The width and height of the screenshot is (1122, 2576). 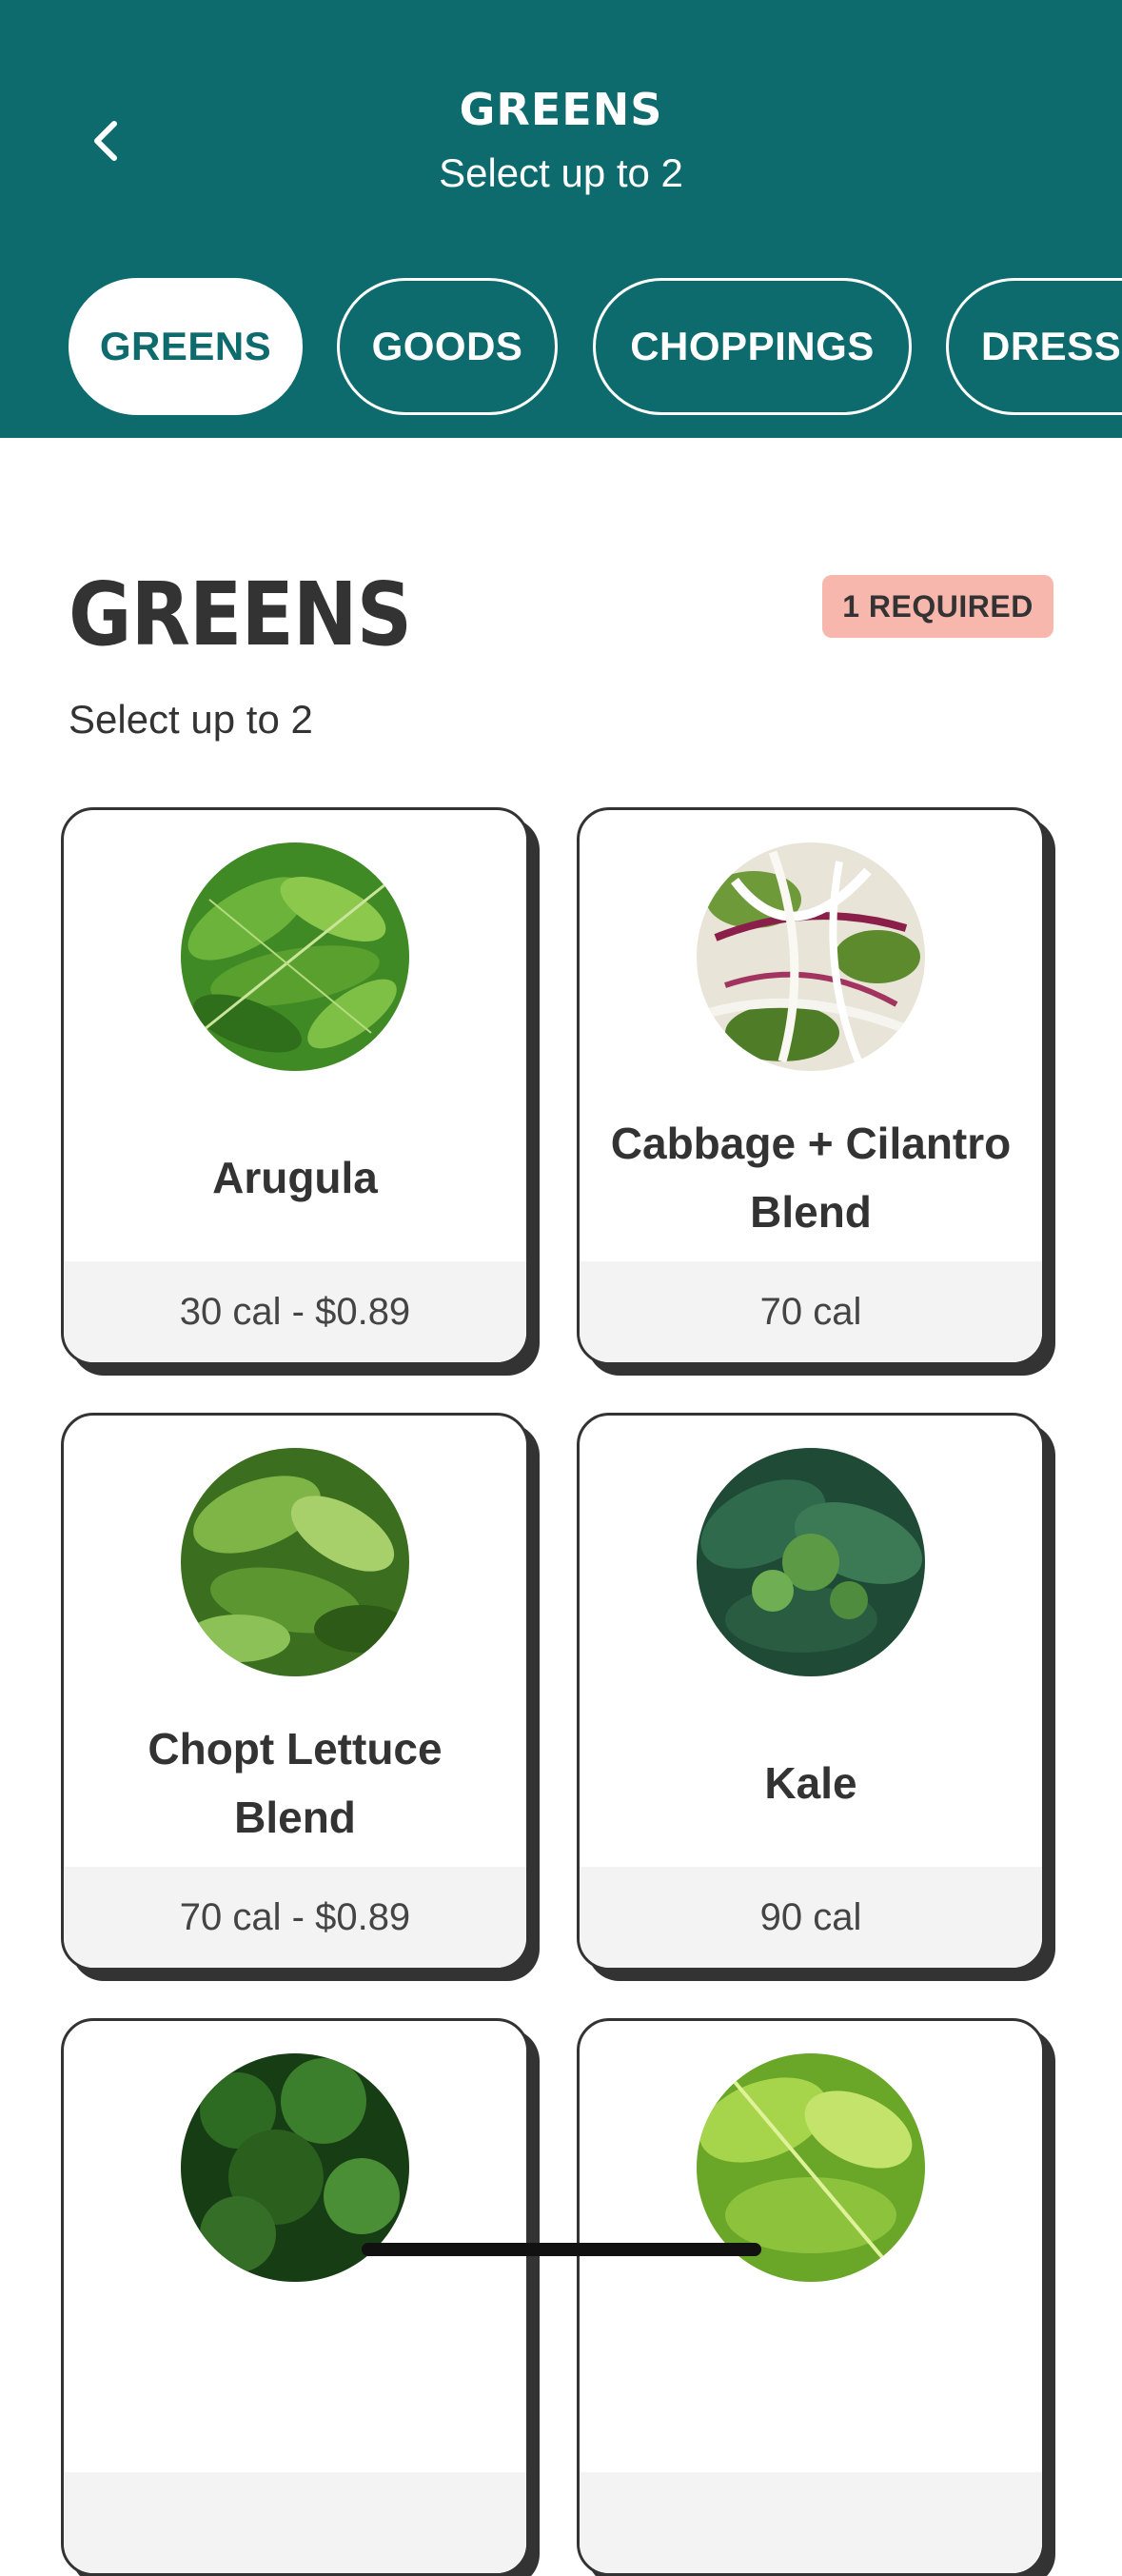 I want to click on item-price: 90 cal, so click(x=811, y=1917).